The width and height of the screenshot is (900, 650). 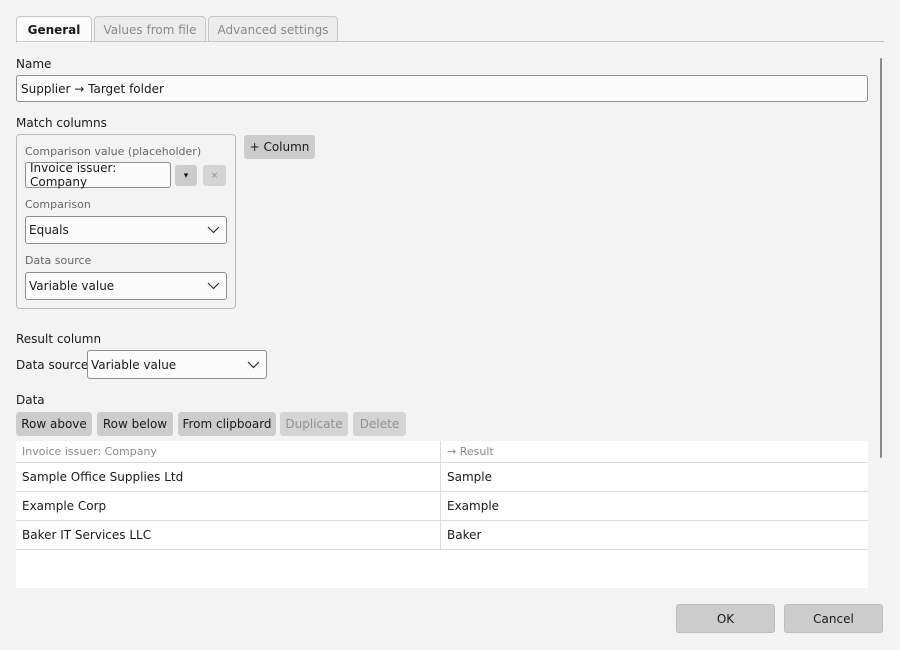 I want to click on name-input: Supplier → Target folder, so click(x=442, y=88).